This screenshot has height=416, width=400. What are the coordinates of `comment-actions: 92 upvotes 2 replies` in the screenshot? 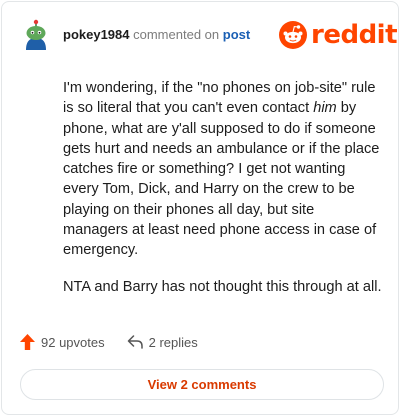 It's located at (109, 342).